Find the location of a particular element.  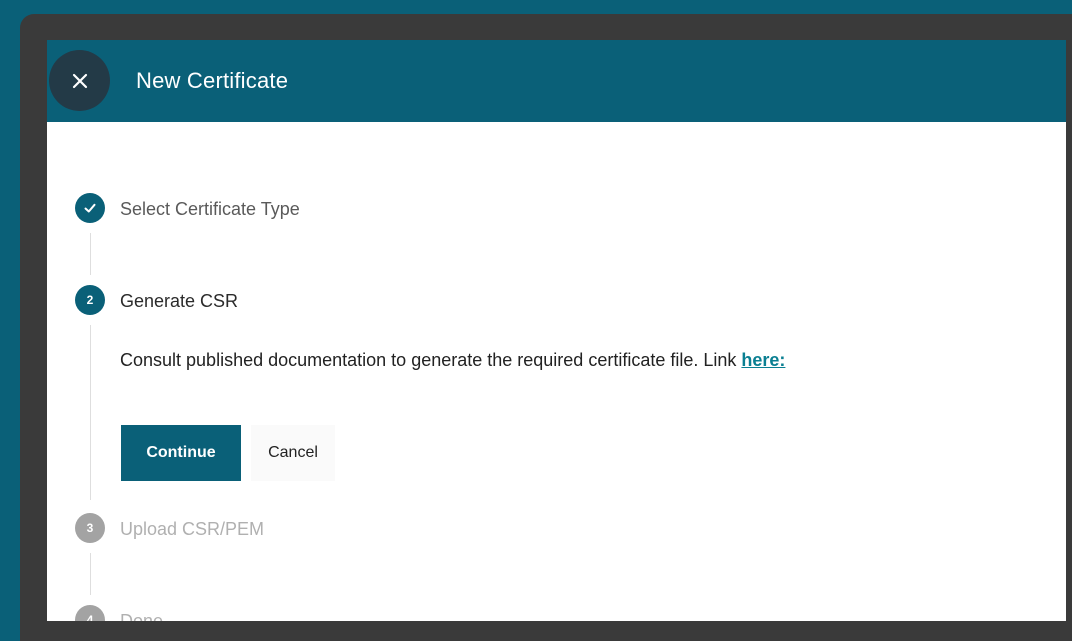

continue-button: Continue is located at coordinates (181, 453).